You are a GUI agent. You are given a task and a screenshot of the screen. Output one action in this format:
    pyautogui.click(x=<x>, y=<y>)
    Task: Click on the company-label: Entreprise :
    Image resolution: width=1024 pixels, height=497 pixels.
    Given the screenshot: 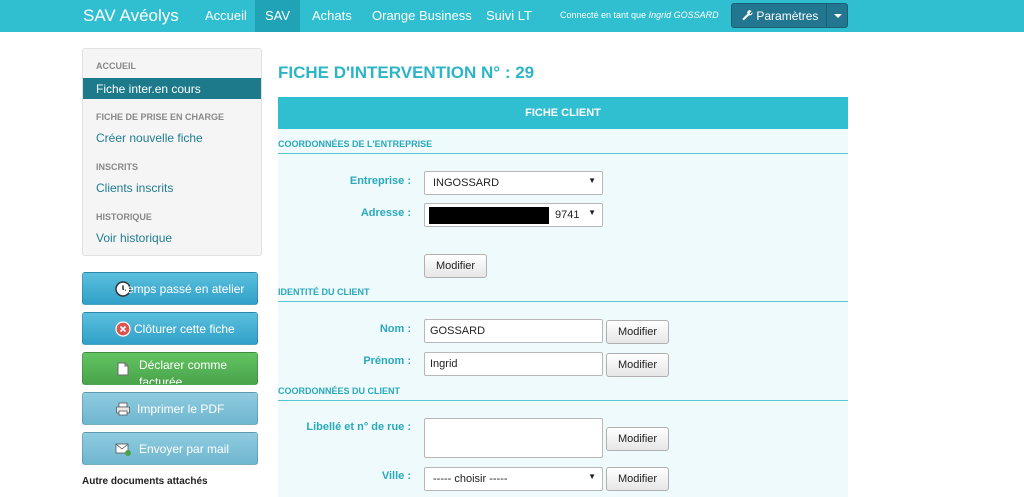 What is the action you would take?
    pyautogui.click(x=380, y=181)
    